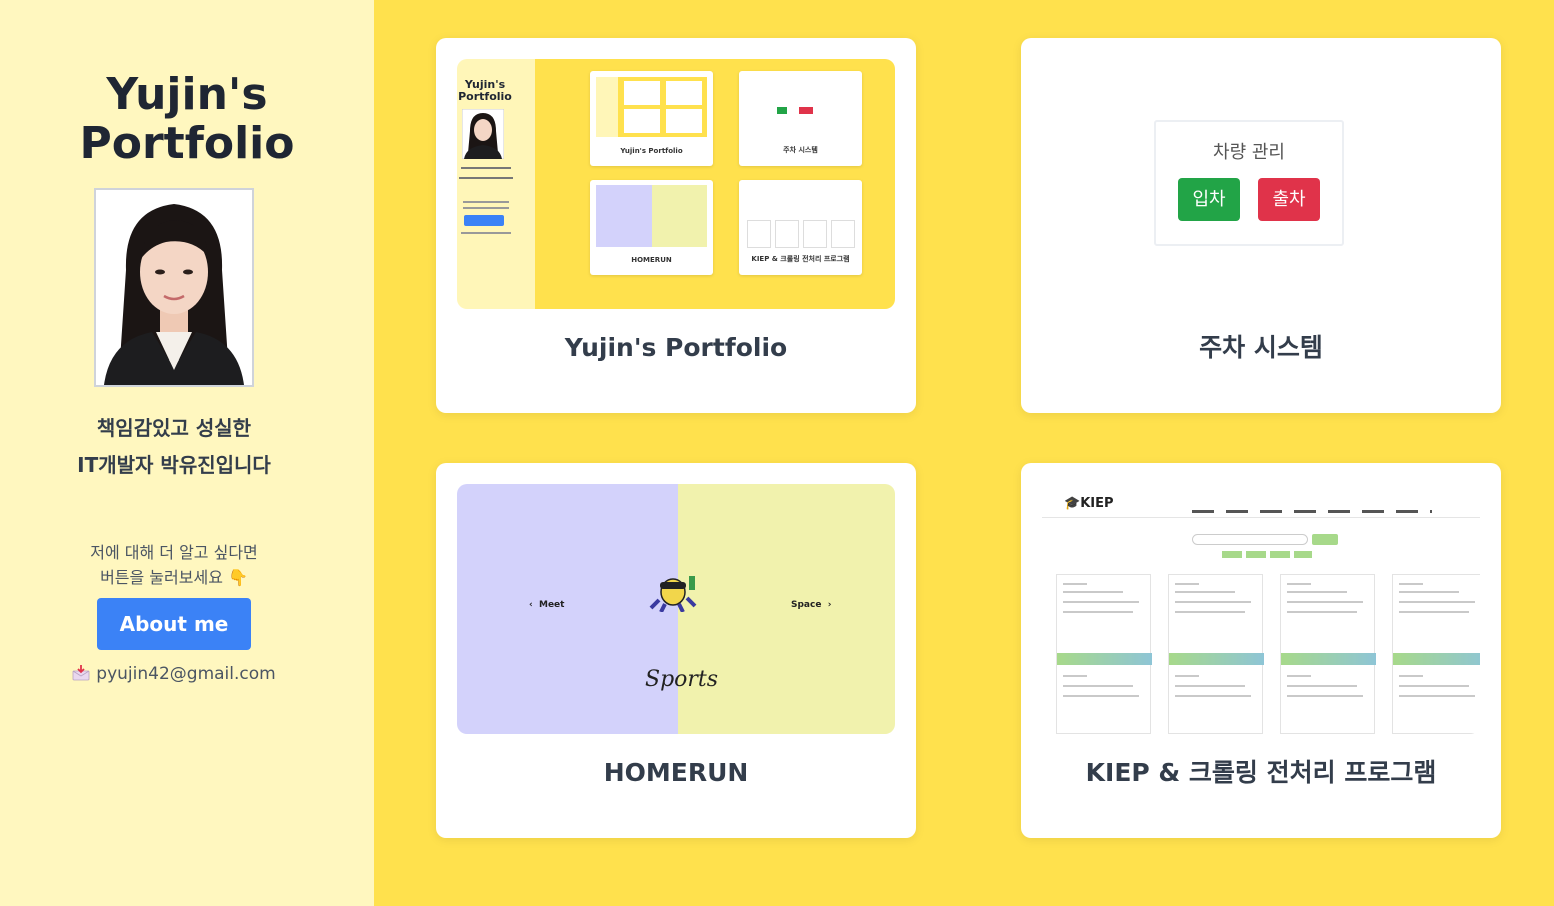 The width and height of the screenshot is (1554, 906). Describe the element at coordinates (485, 90) in the screenshot. I see `preview-title: Yujin's Portfolio` at that location.